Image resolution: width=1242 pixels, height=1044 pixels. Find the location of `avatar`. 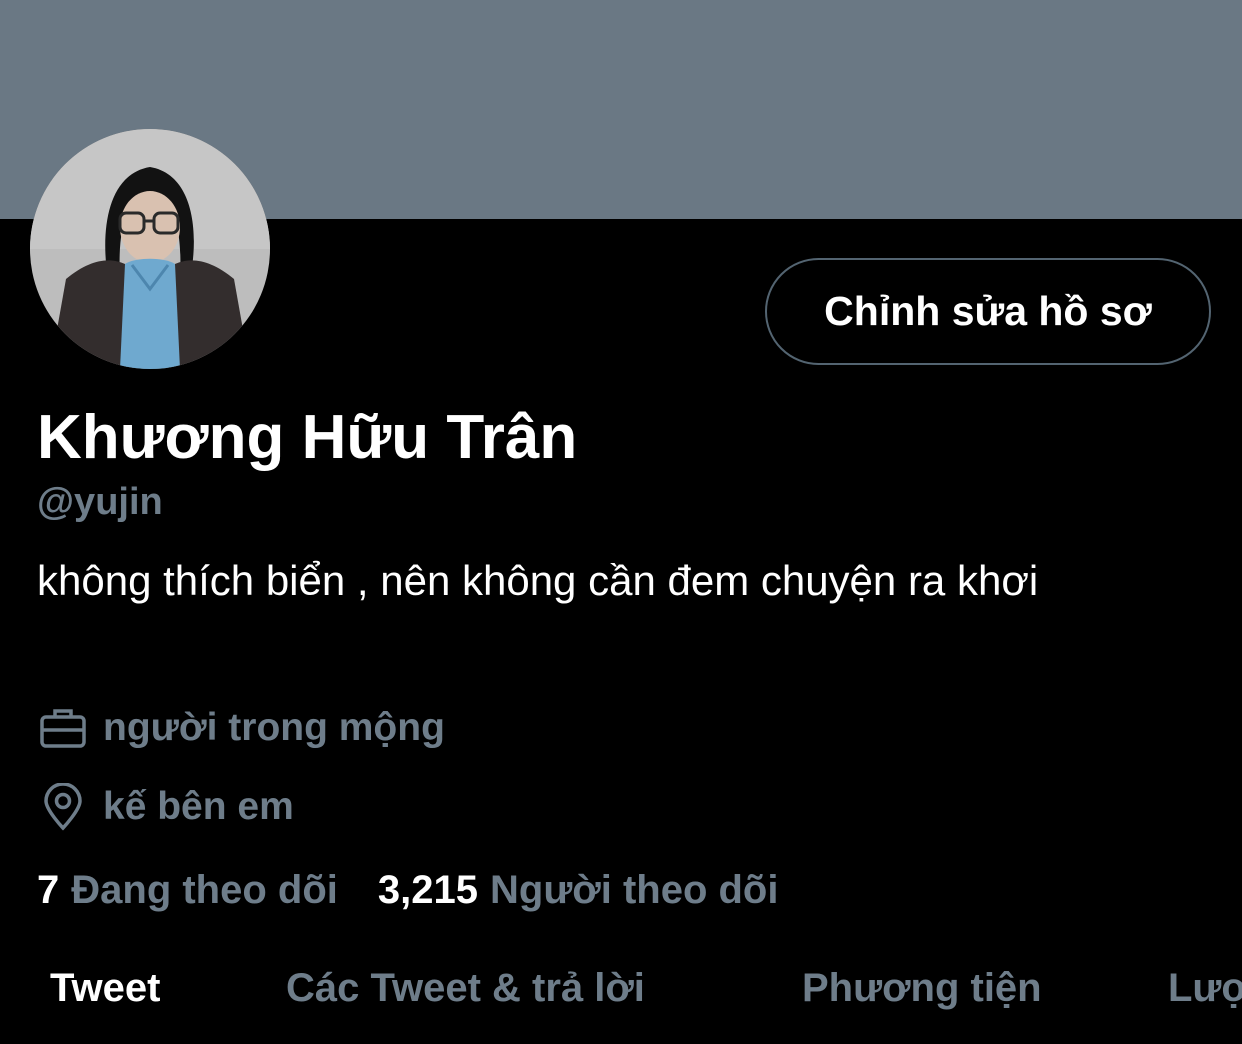

avatar is located at coordinates (150, 249).